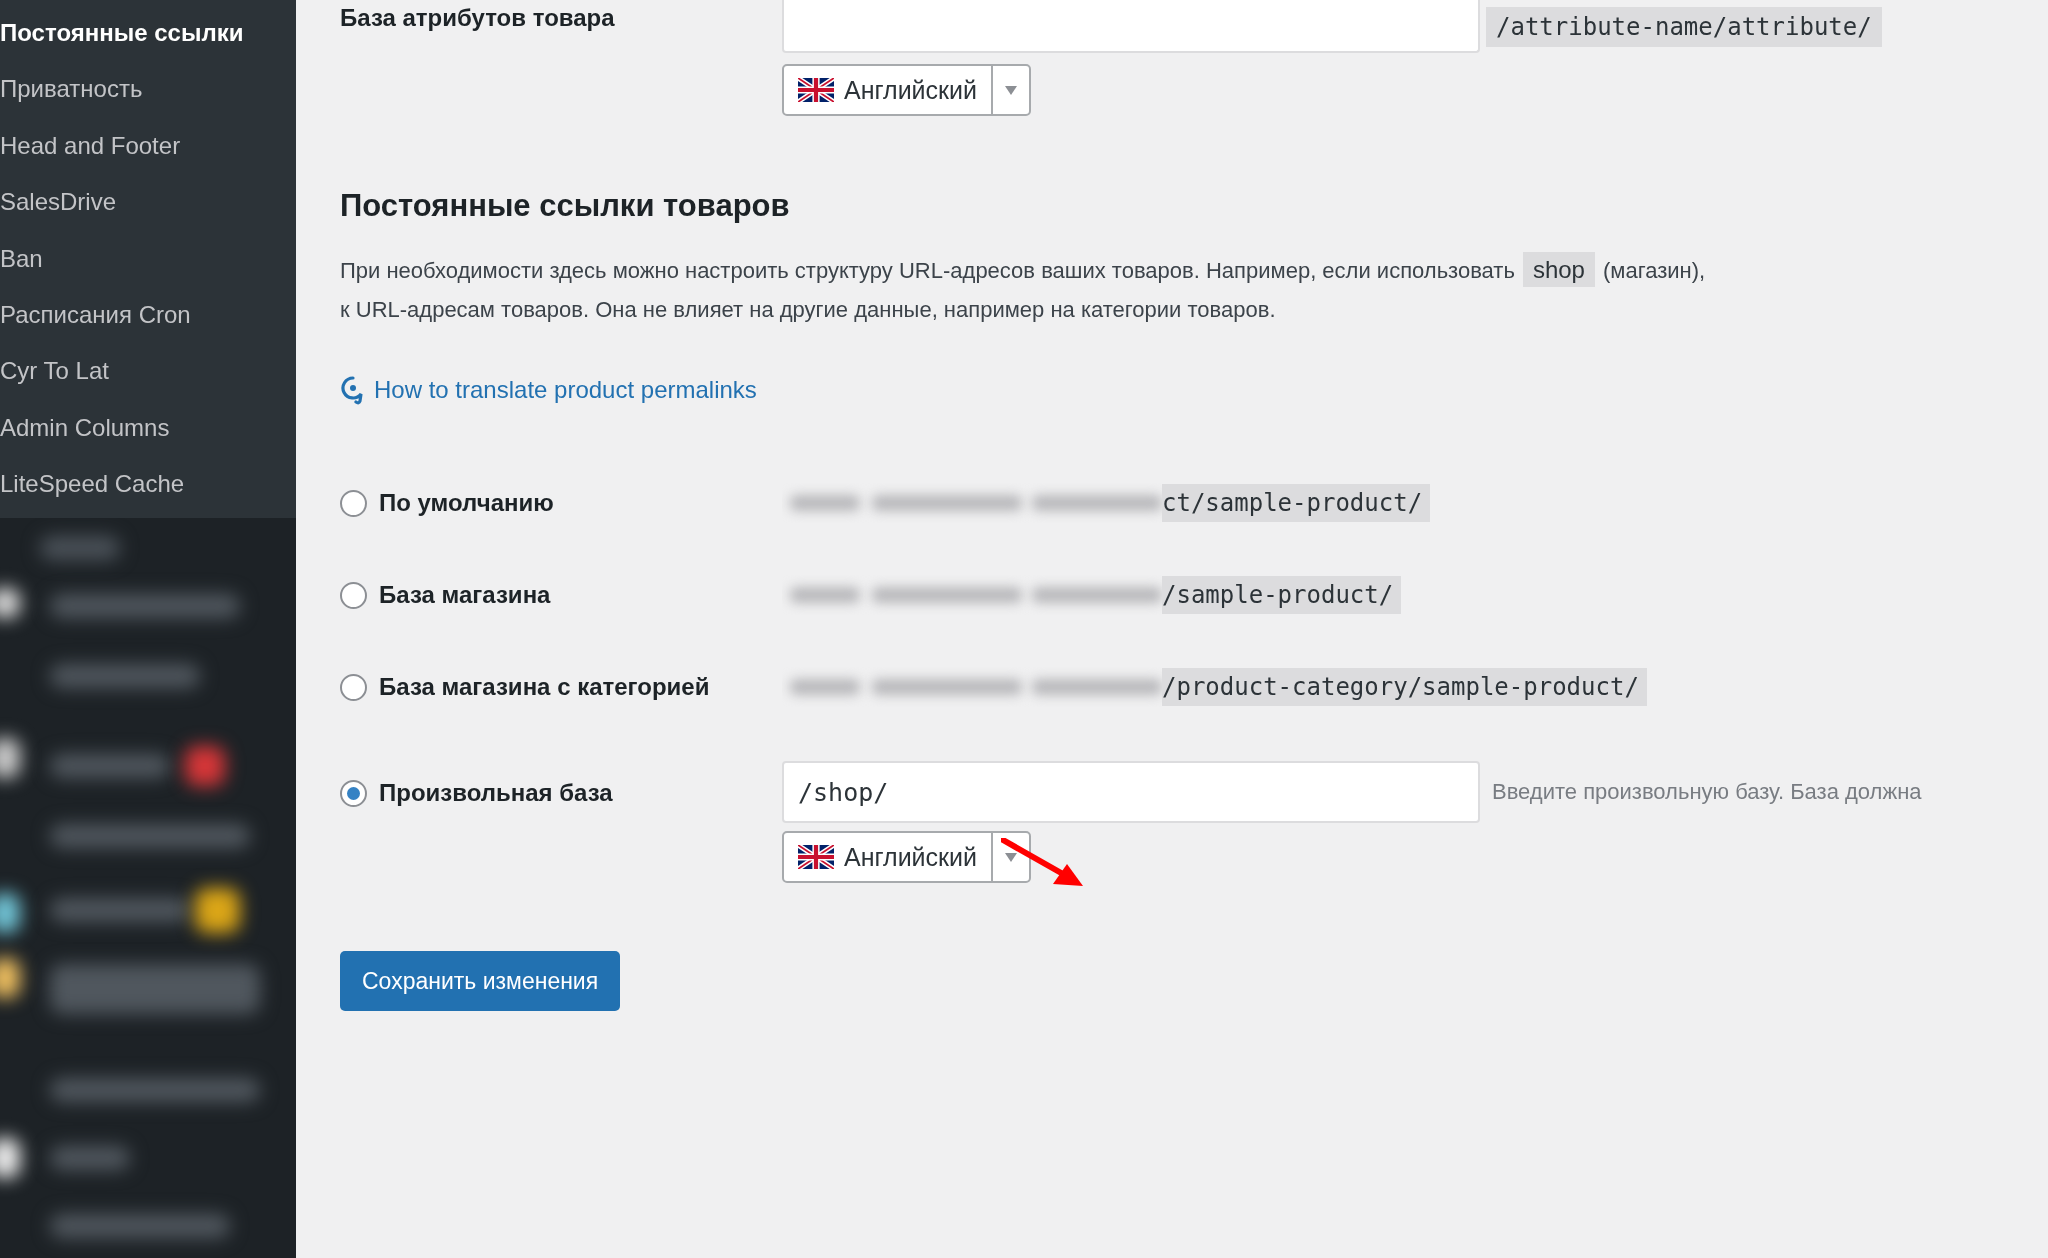 The image size is (2048, 1258). What do you see at coordinates (1131, 792) in the screenshot?
I see `input-field: /shop/` at bounding box center [1131, 792].